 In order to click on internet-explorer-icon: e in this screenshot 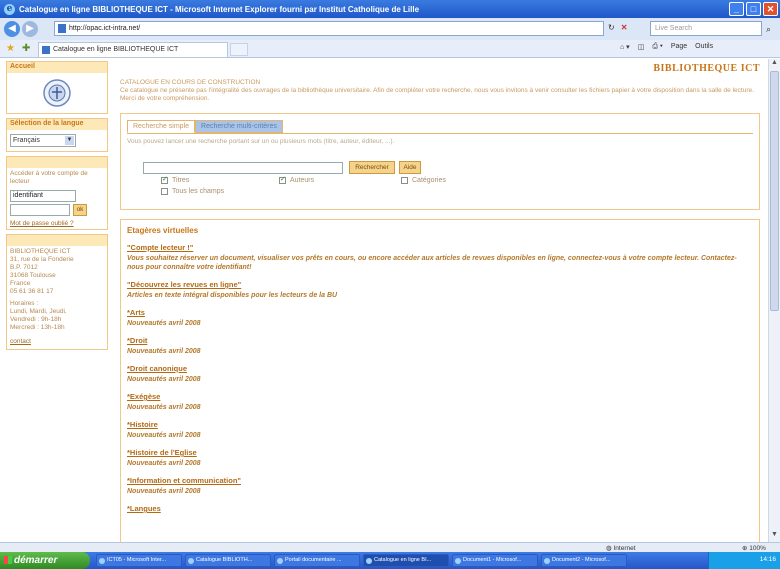, I will do `click(9, 9)`.